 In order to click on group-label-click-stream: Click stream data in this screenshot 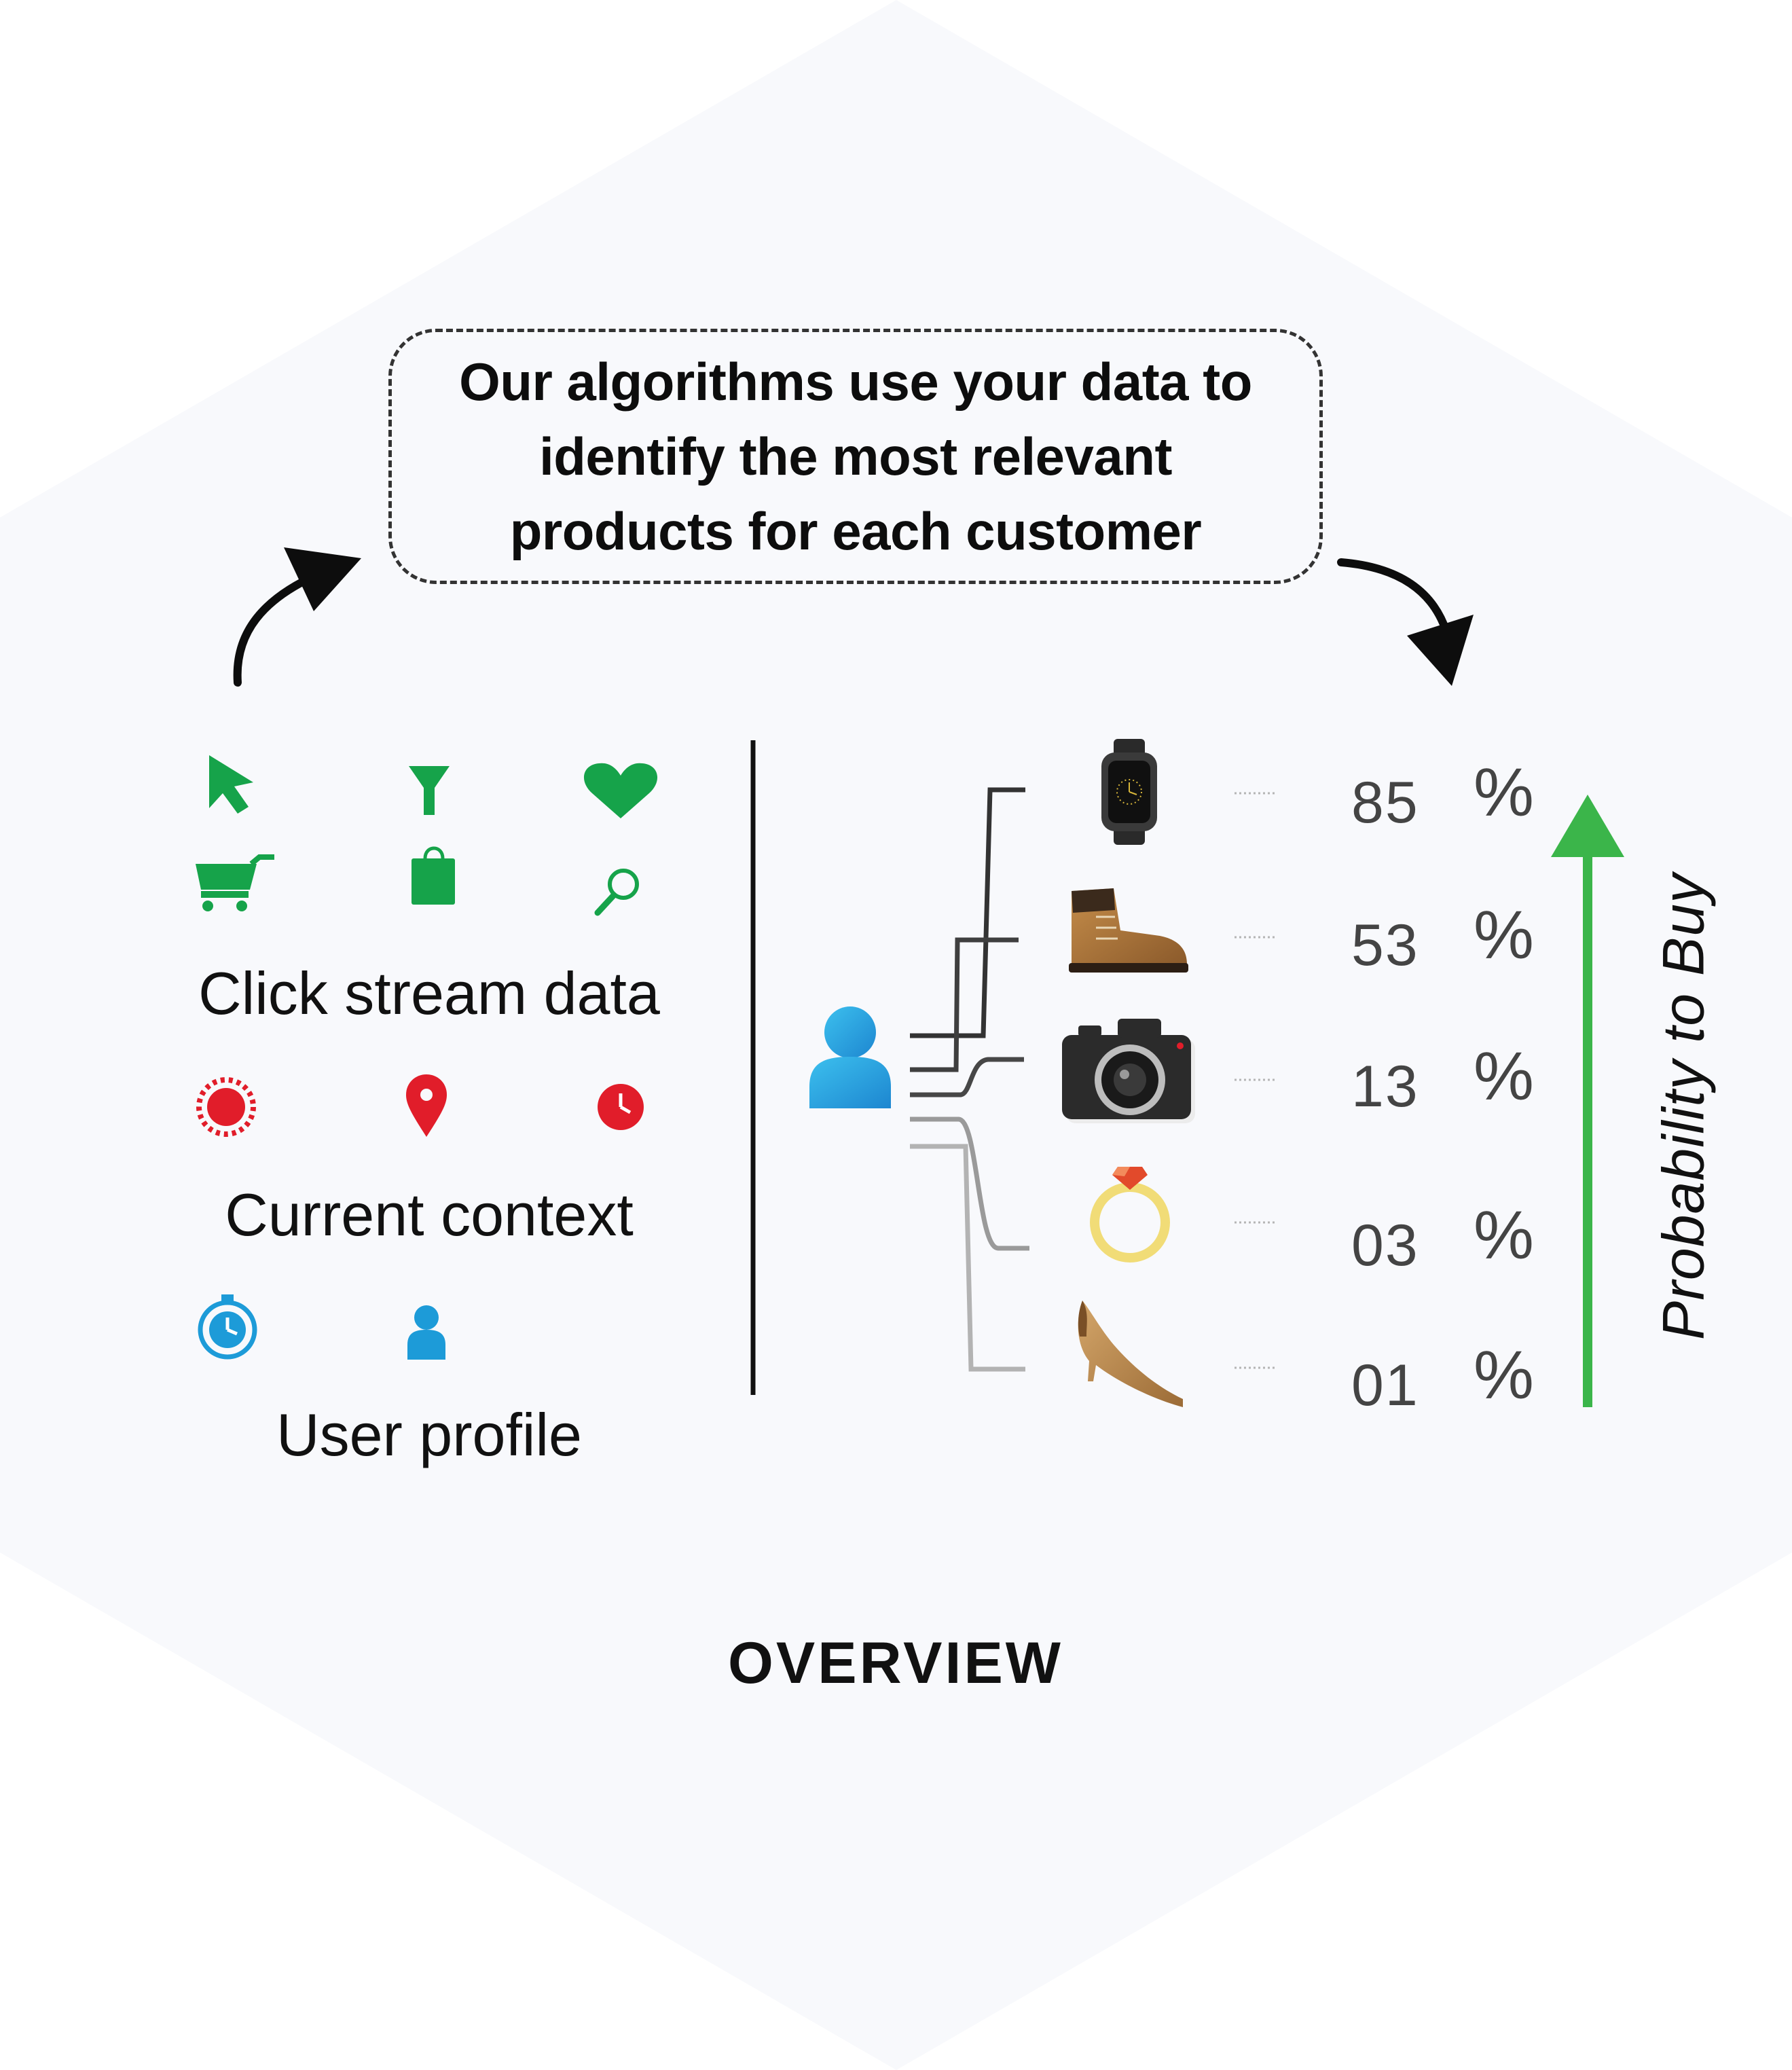, I will do `click(429, 993)`.